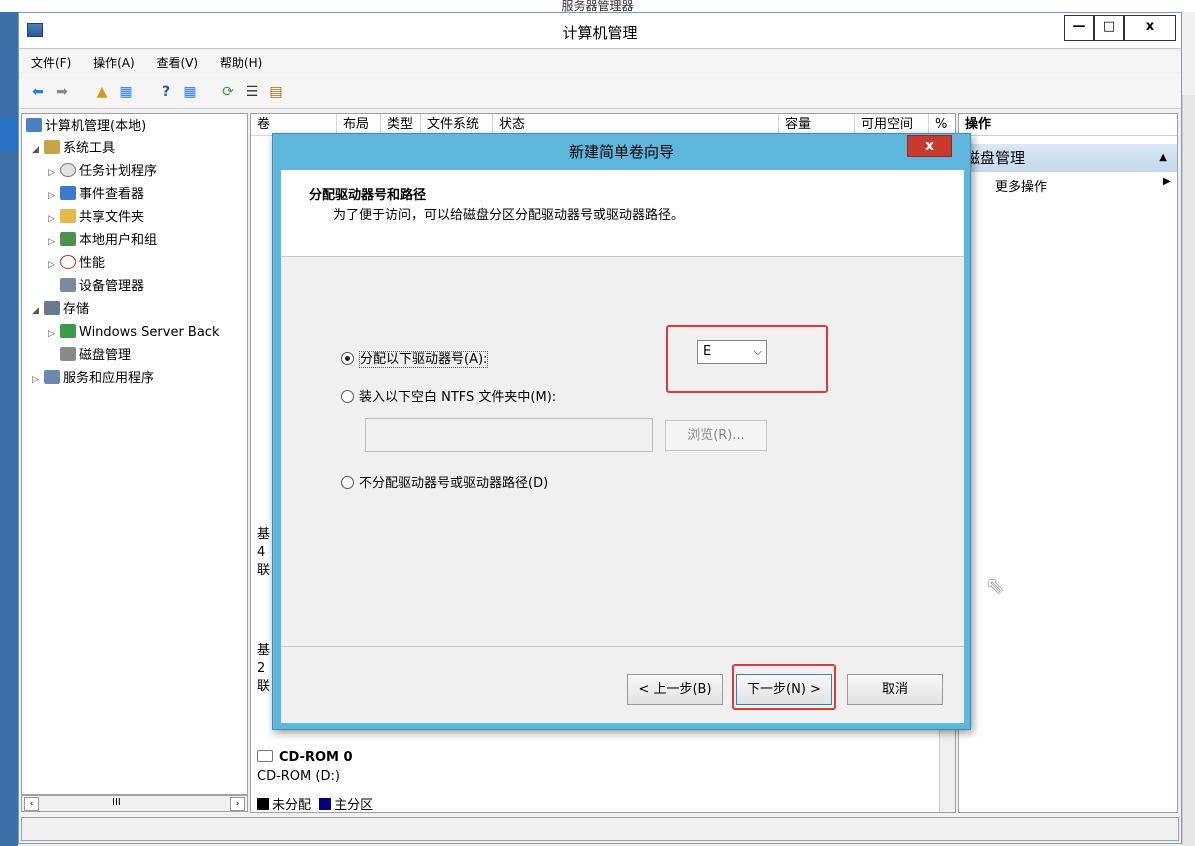 The height and width of the screenshot is (846, 1195). What do you see at coordinates (1109, 28) in the screenshot?
I see `maximize-button: □` at bounding box center [1109, 28].